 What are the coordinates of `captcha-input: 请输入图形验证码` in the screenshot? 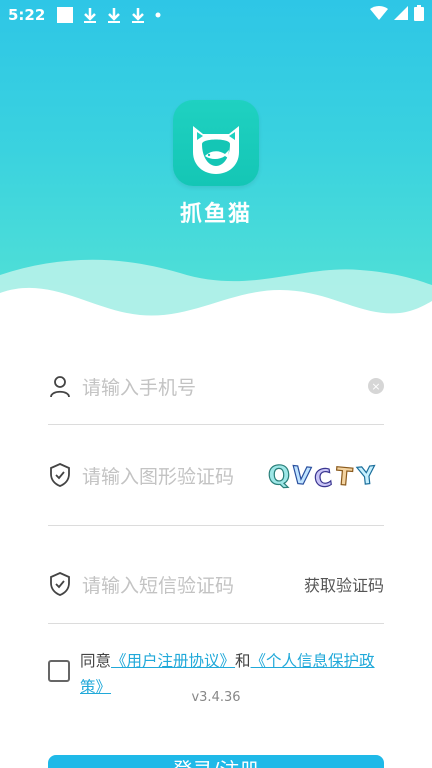 It's located at (174, 475).